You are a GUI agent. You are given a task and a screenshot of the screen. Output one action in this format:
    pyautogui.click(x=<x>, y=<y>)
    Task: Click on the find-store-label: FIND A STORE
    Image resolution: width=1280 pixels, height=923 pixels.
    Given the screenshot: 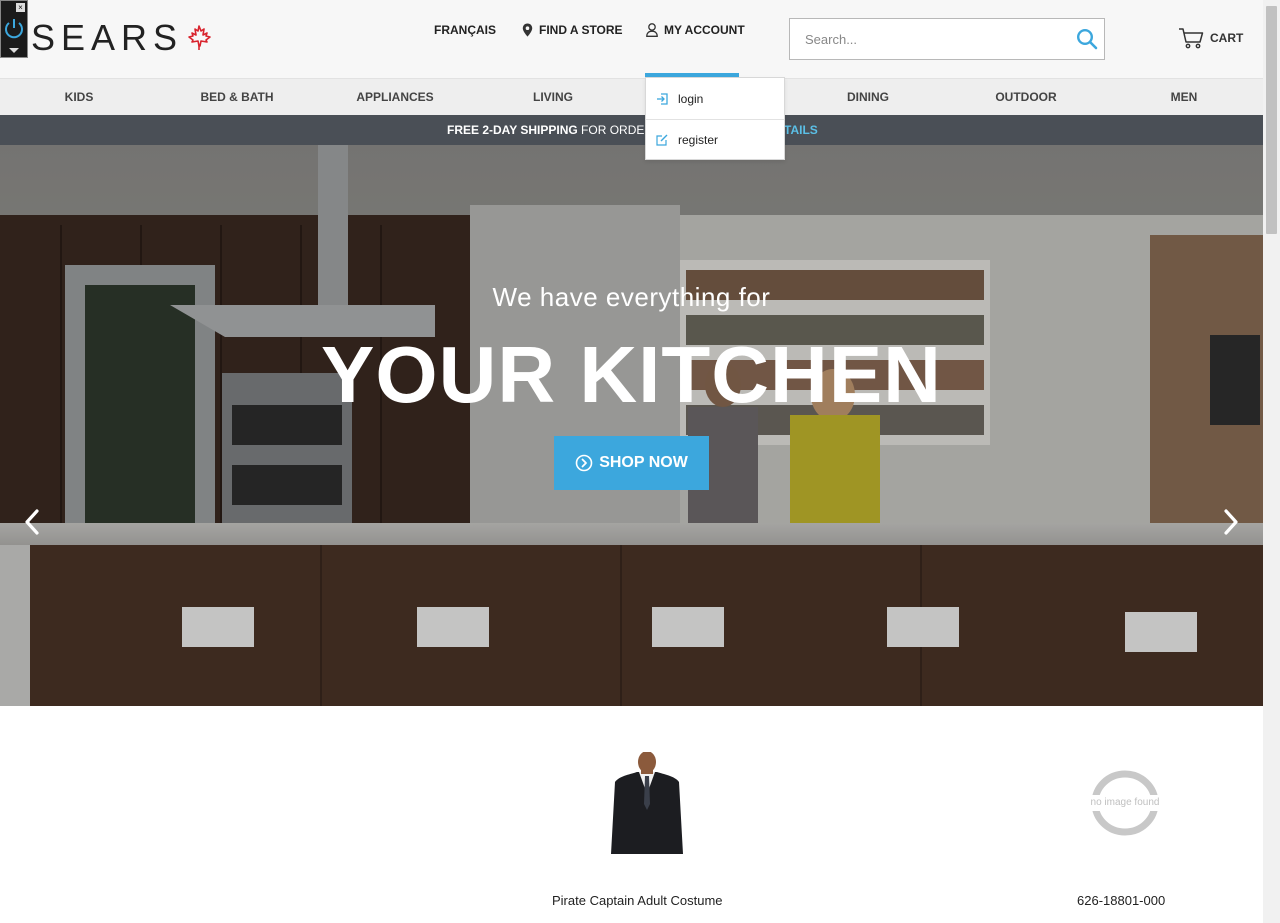 What is the action you would take?
    pyautogui.click(x=581, y=30)
    